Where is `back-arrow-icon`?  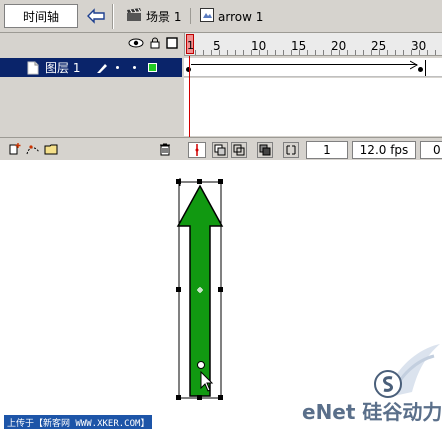
back-arrow-icon is located at coordinates (96, 16).